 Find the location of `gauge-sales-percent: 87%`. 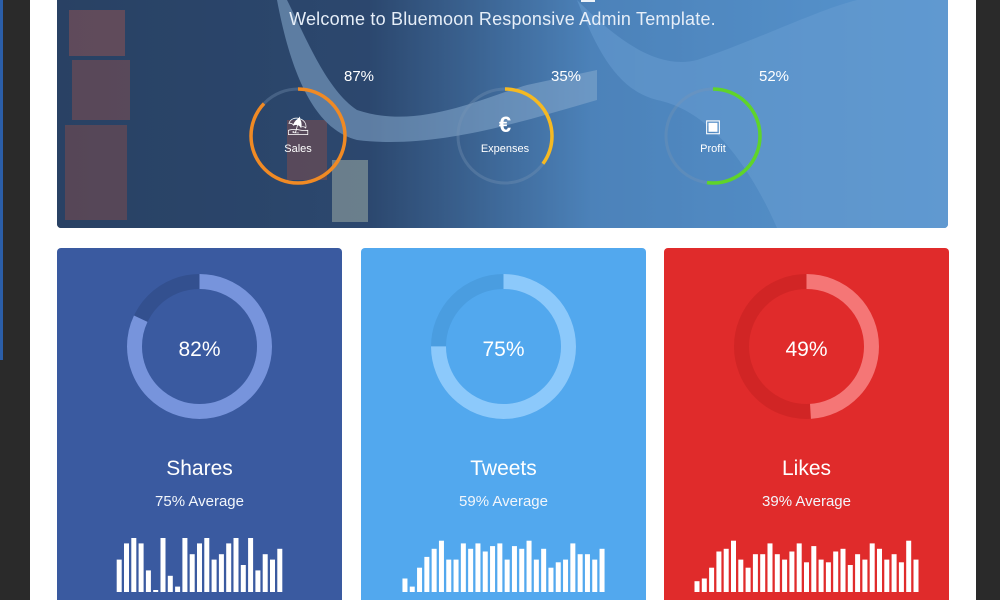

gauge-sales-percent: 87% is located at coordinates (359, 76).